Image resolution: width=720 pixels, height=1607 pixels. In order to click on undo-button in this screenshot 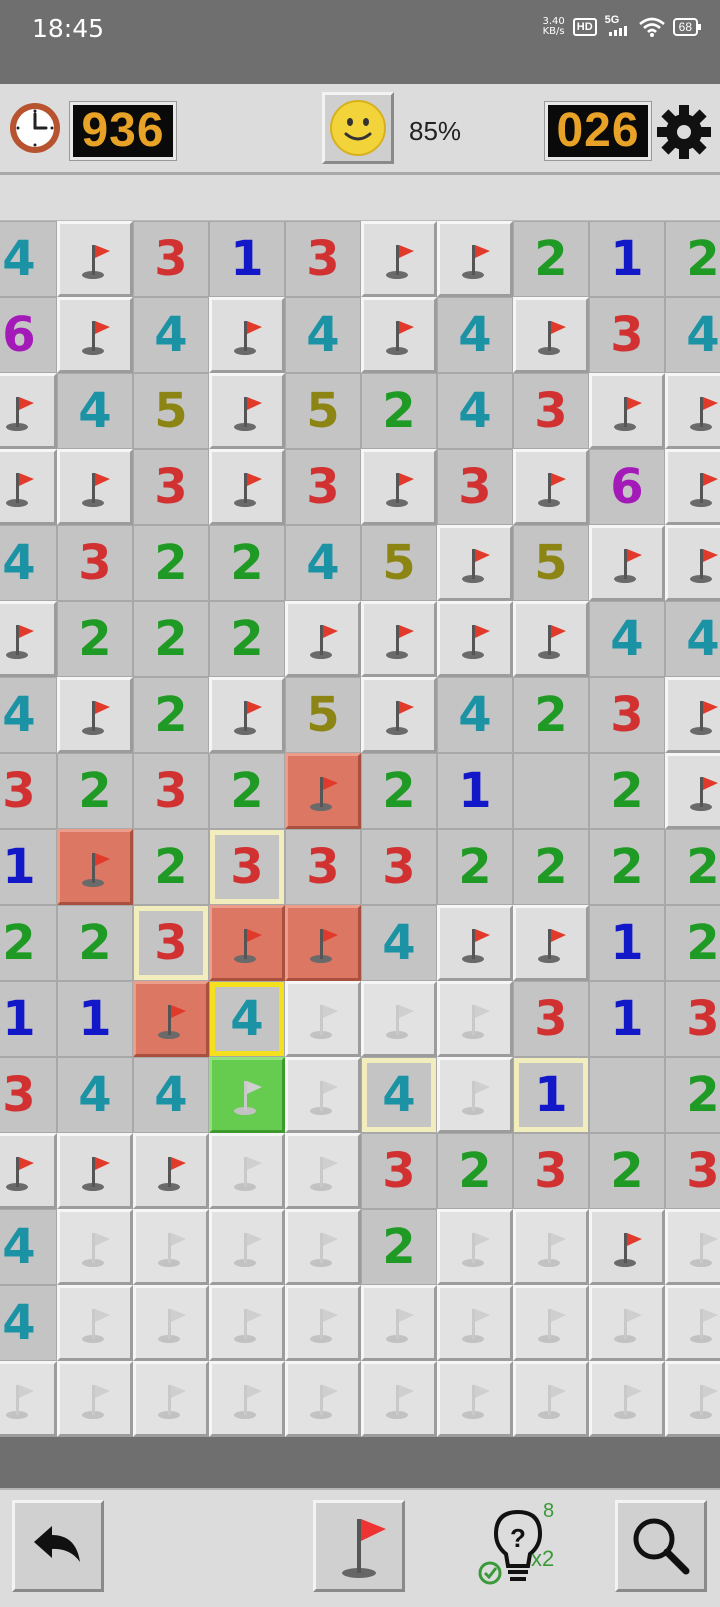, I will do `click(58, 1546)`.